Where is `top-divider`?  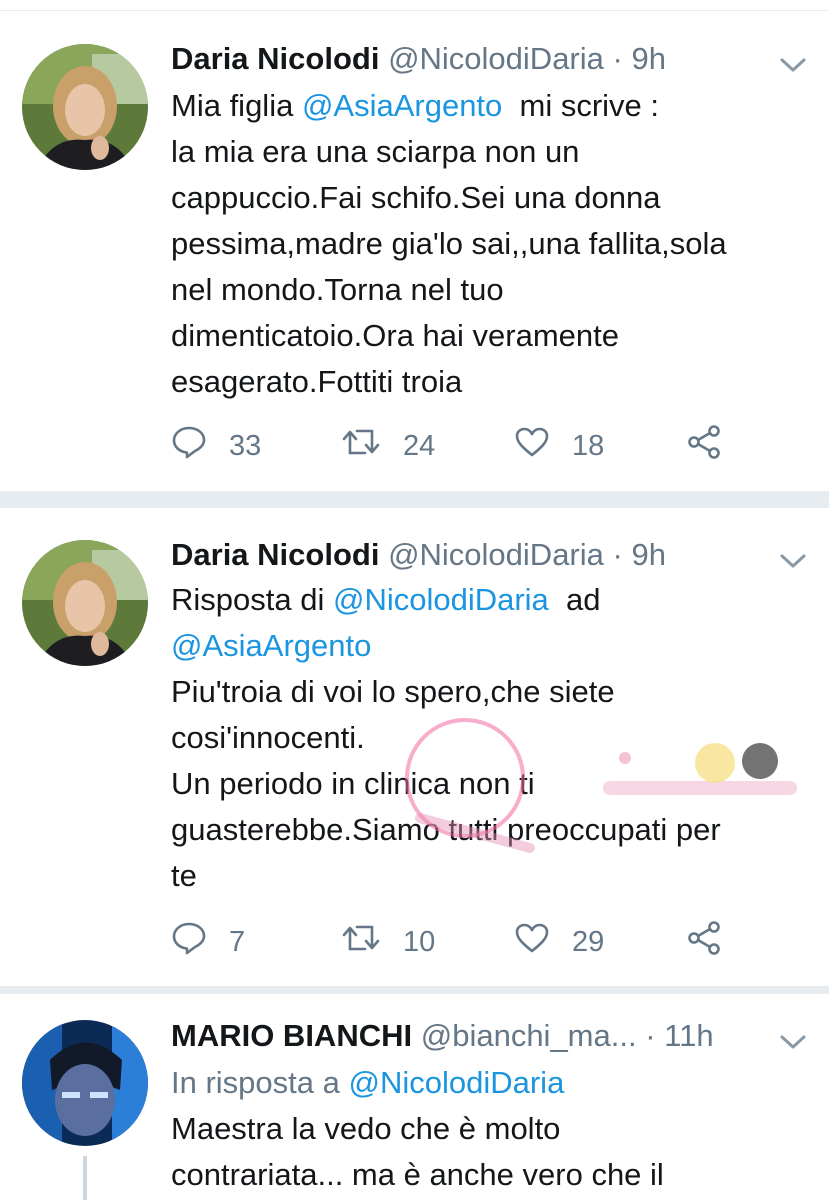 top-divider is located at coordinates (414, 5).